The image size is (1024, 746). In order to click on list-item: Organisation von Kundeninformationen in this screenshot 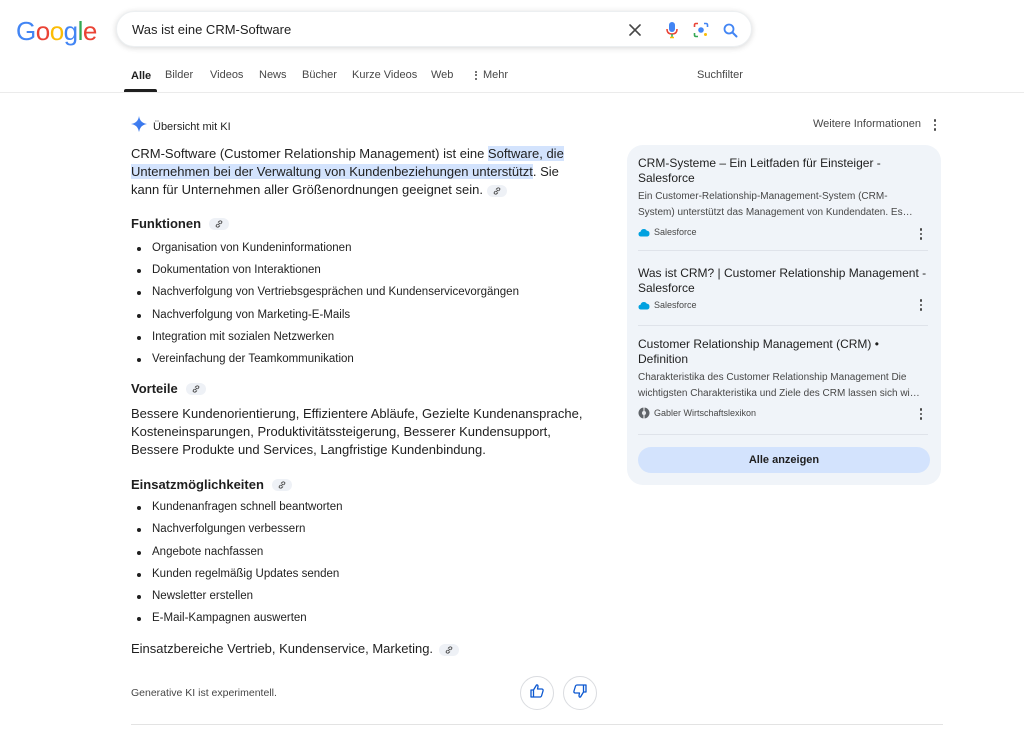, I will do `click(366, 248)`.